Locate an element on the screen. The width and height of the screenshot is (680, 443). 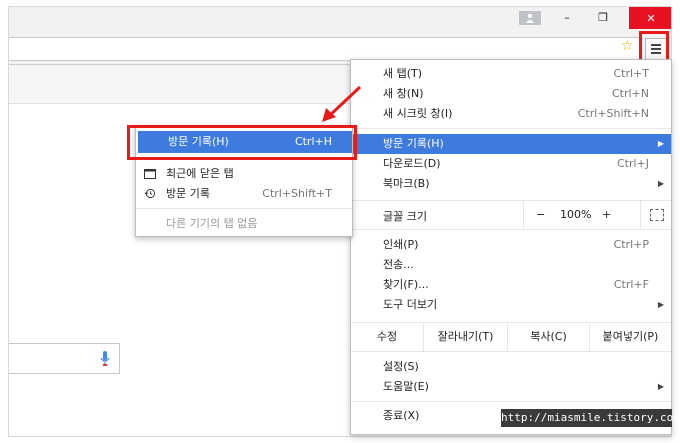
fullscreen-icon is located at coordinates (656, 215).